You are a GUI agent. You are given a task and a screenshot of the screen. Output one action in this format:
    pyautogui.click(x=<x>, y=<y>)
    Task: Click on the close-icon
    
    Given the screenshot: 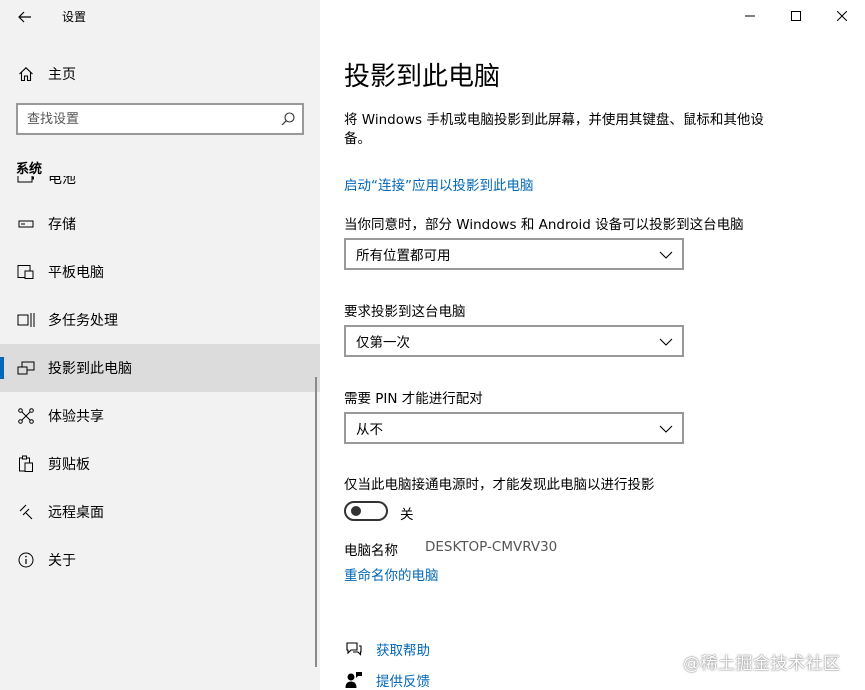 What is the action you would take?
    pyautogui.click(x=842, y=16)
    